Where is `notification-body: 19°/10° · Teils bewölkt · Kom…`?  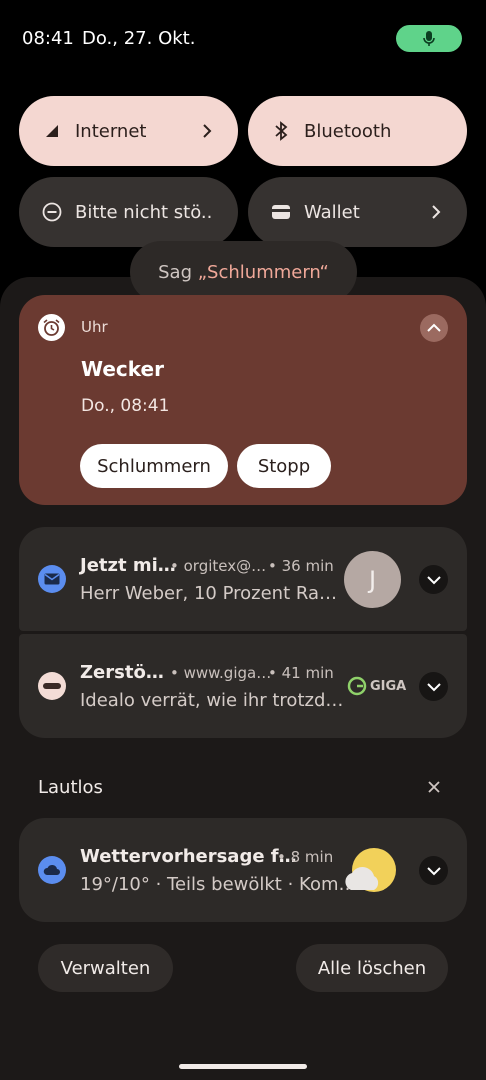 notification-body: 19°/10° · Teils bewölkt · Kom… is located at coordinates (218, 884).